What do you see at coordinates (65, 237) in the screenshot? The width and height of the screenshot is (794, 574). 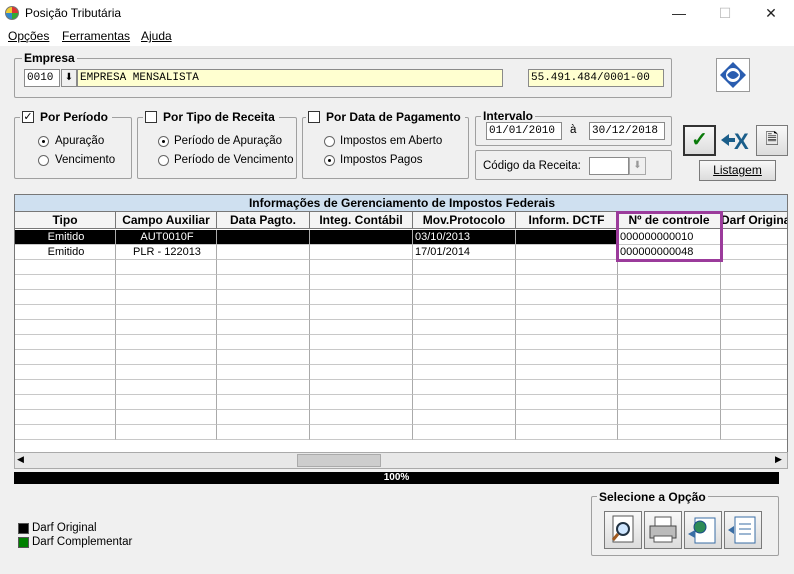 I see `selected-table-cell: Emitido` at bounding box center [65, 237].